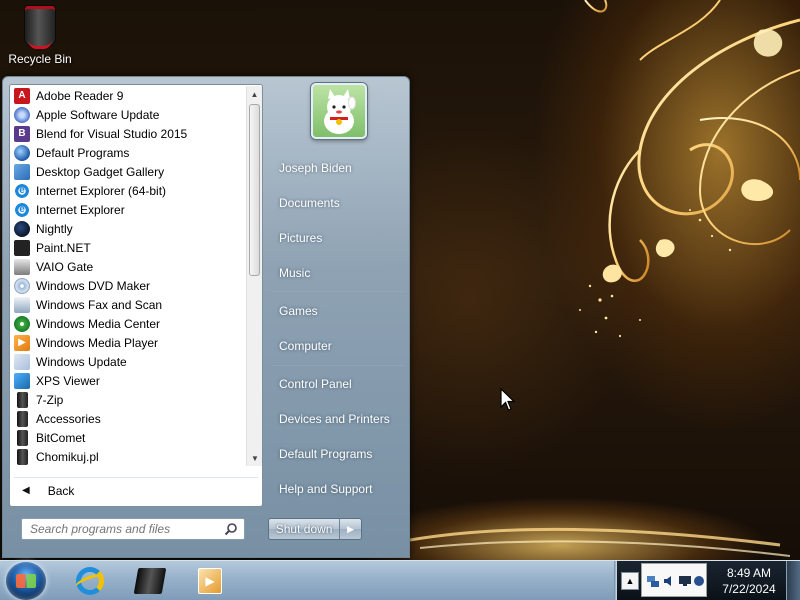 This screenshot has width=800, height=600. What do you see at coordinates (128, 380) in the screenshot?
I see `program-item: XPS Viewer` at bounding box center [128, 380].